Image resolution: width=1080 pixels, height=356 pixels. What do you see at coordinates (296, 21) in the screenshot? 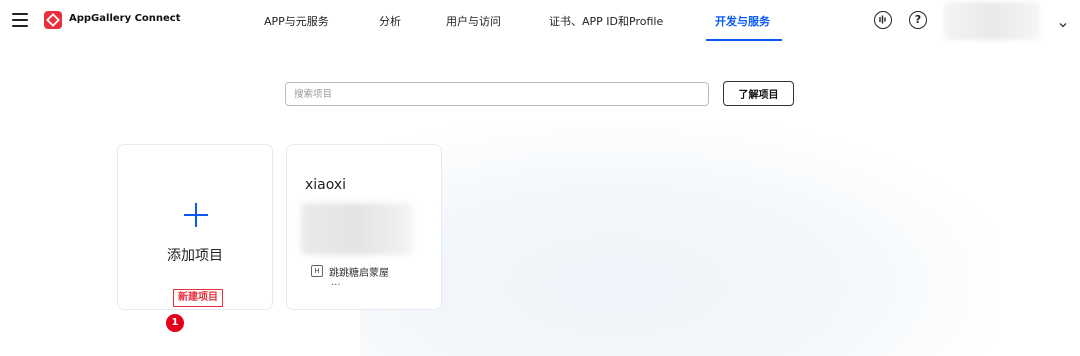
I see `nav-item-app-services: APP与元服务` at bounding box center [296, 21].